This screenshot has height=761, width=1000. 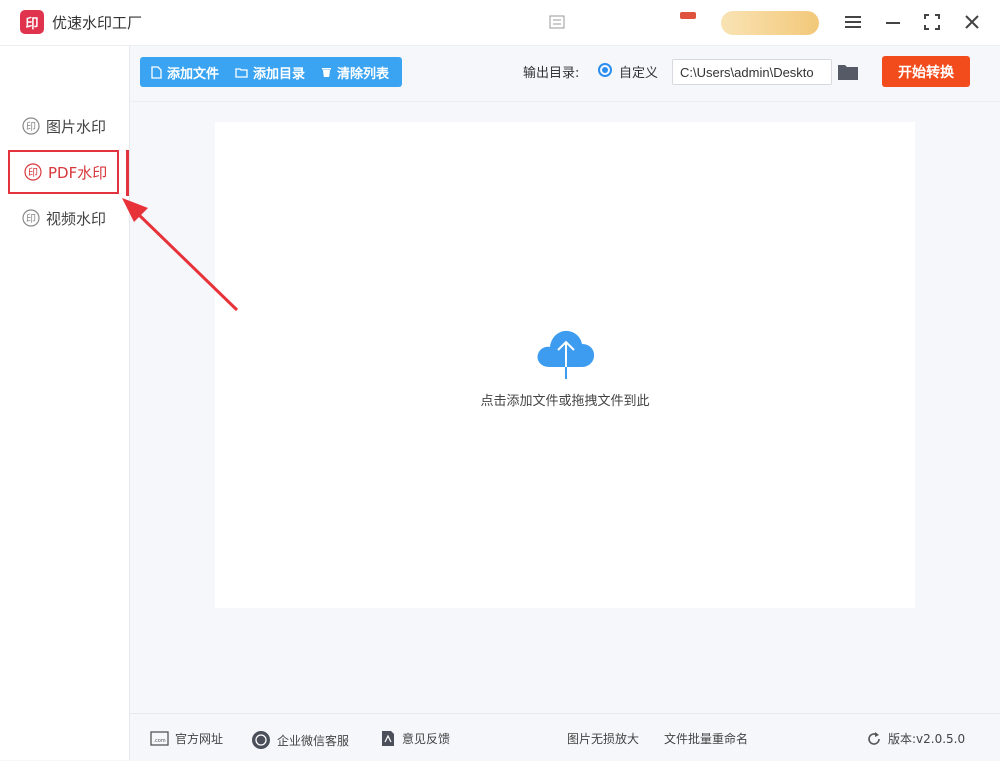 I want to click on toolbar-divider, so click(x=565, y=101).